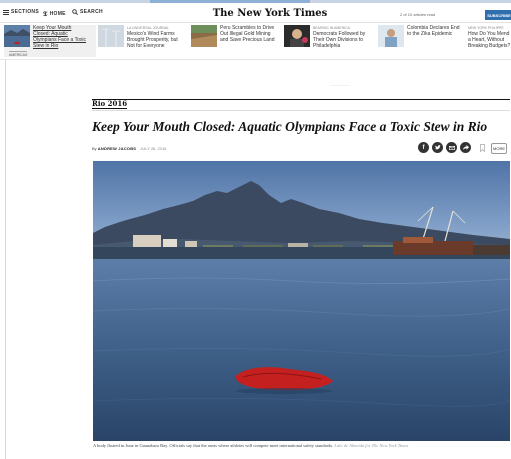  I want to click on section-rule-bottom, so click(301, 110).